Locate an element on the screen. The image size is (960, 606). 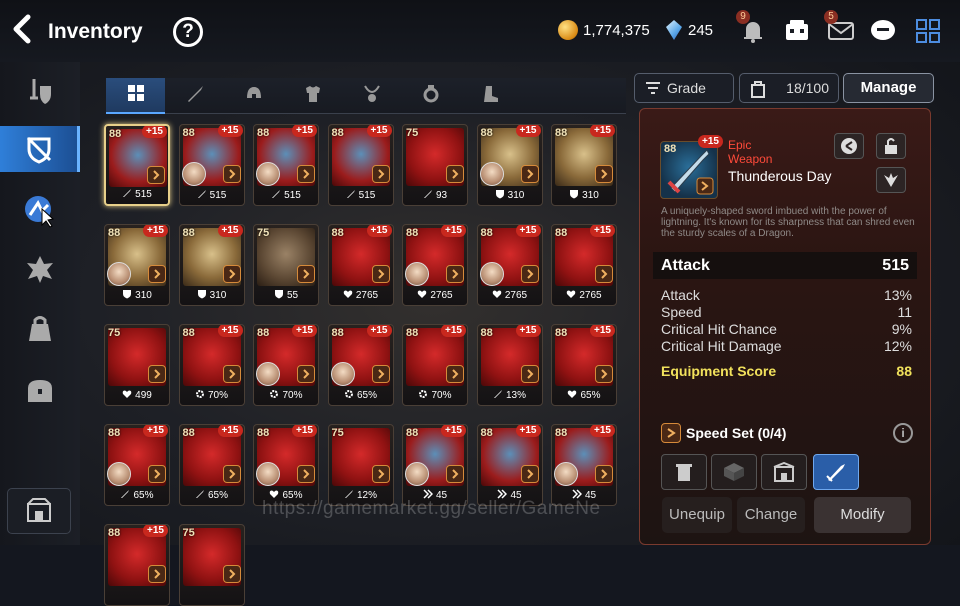
modify-button: Modify is located at coordinates (862, 515).